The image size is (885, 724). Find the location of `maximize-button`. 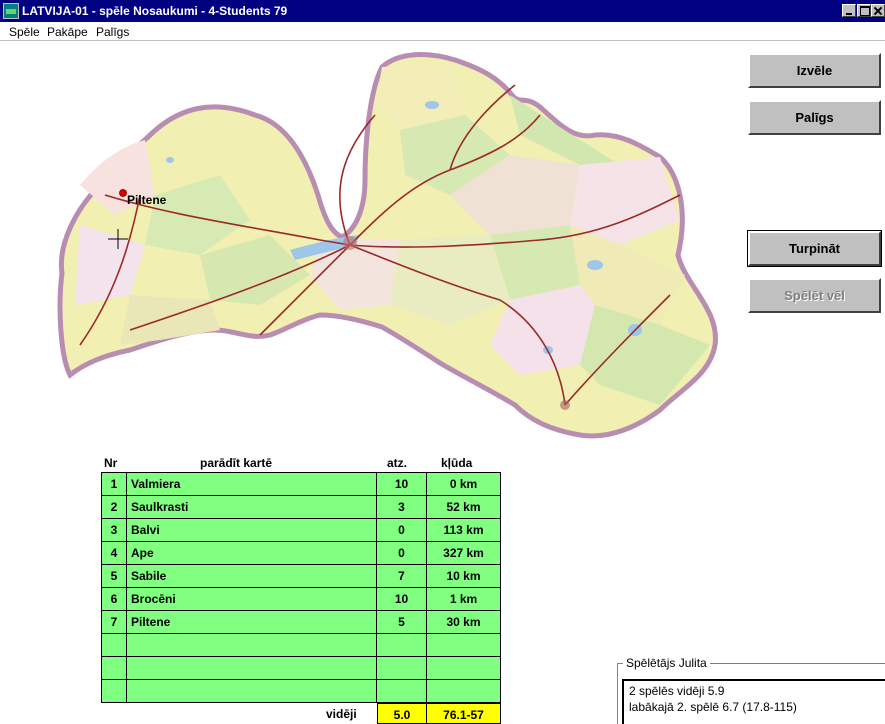

maximize-button is located at coordinates (864, 10).